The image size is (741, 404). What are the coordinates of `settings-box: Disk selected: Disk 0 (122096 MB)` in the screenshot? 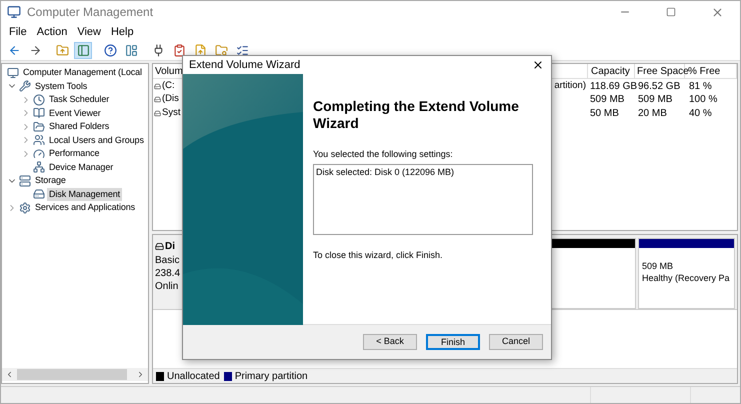 It's located at (423, 199).